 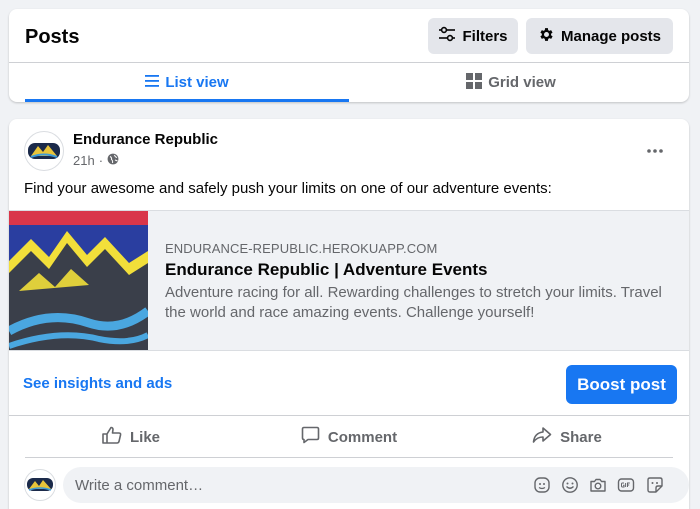 I want to click on page-title: Posts, so click(x=52, y=37).